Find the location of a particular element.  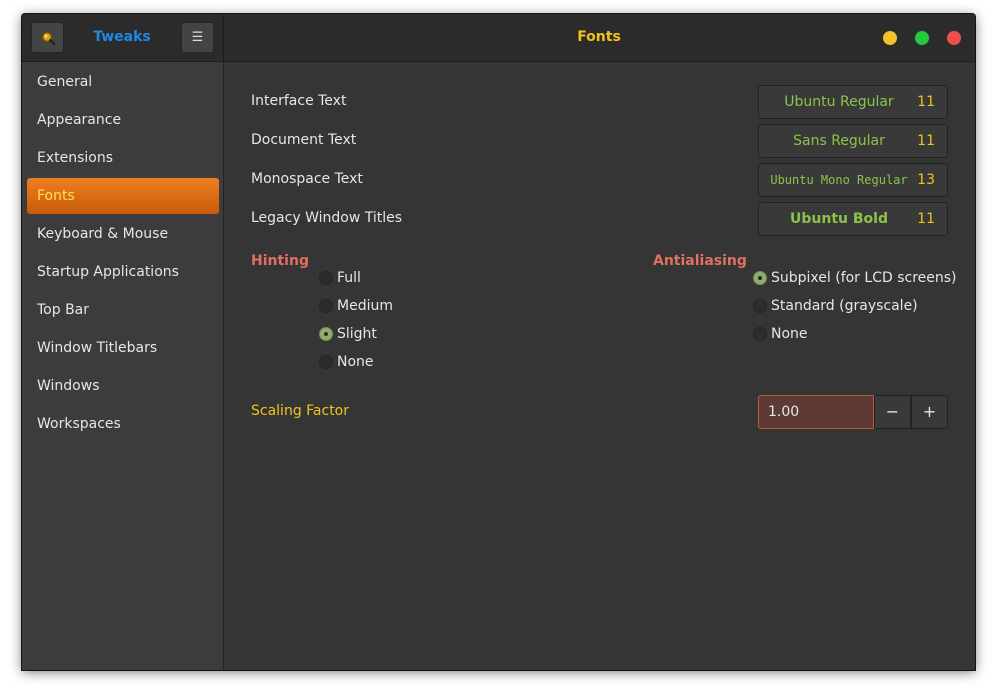

hinting-option-slight: Slight is located at coordinates (348, 334).